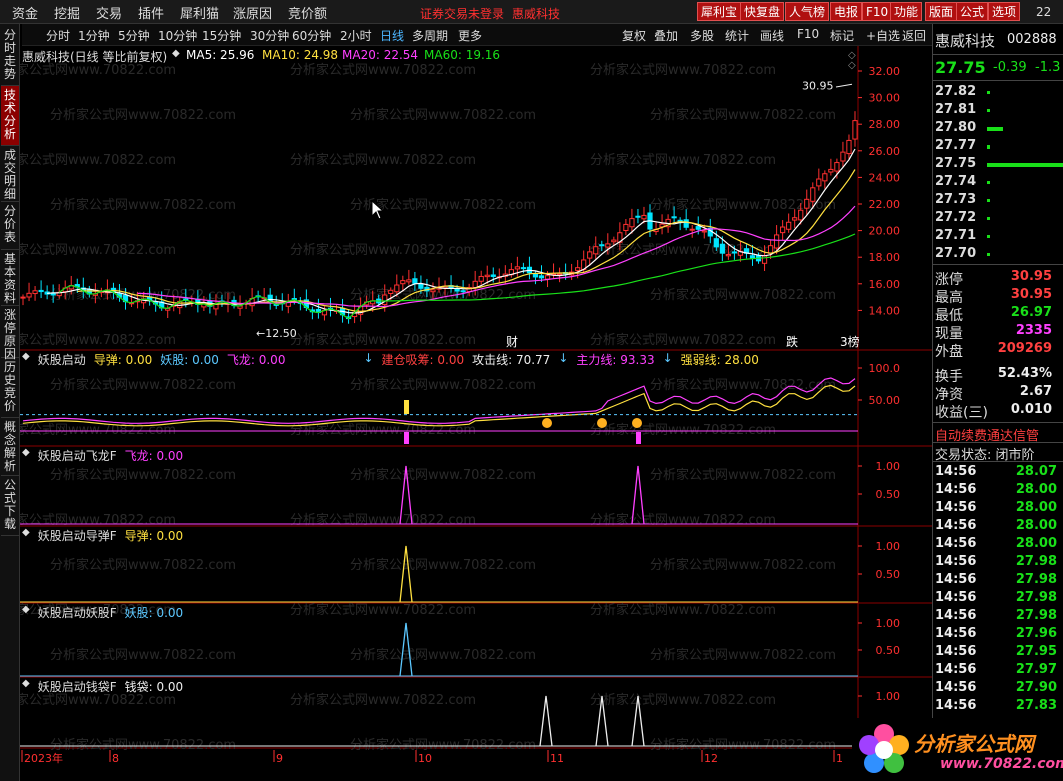 Image resolution: width=1063 pixels, height=781 pixels. I want to click on menu-item-5: 涨原因, so click(252, 12).